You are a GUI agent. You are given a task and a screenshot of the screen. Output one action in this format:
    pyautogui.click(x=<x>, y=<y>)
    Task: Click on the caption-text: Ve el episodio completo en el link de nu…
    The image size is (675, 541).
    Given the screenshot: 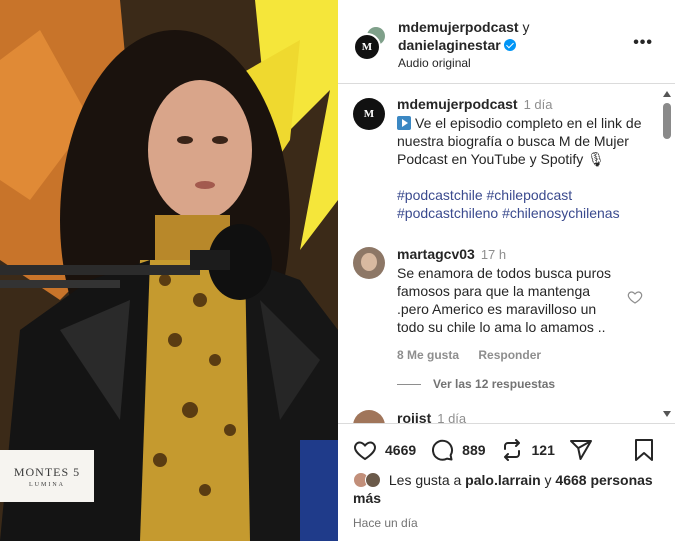 What is the action you would take?
    pyautogui.click(x=519, y=141)
    